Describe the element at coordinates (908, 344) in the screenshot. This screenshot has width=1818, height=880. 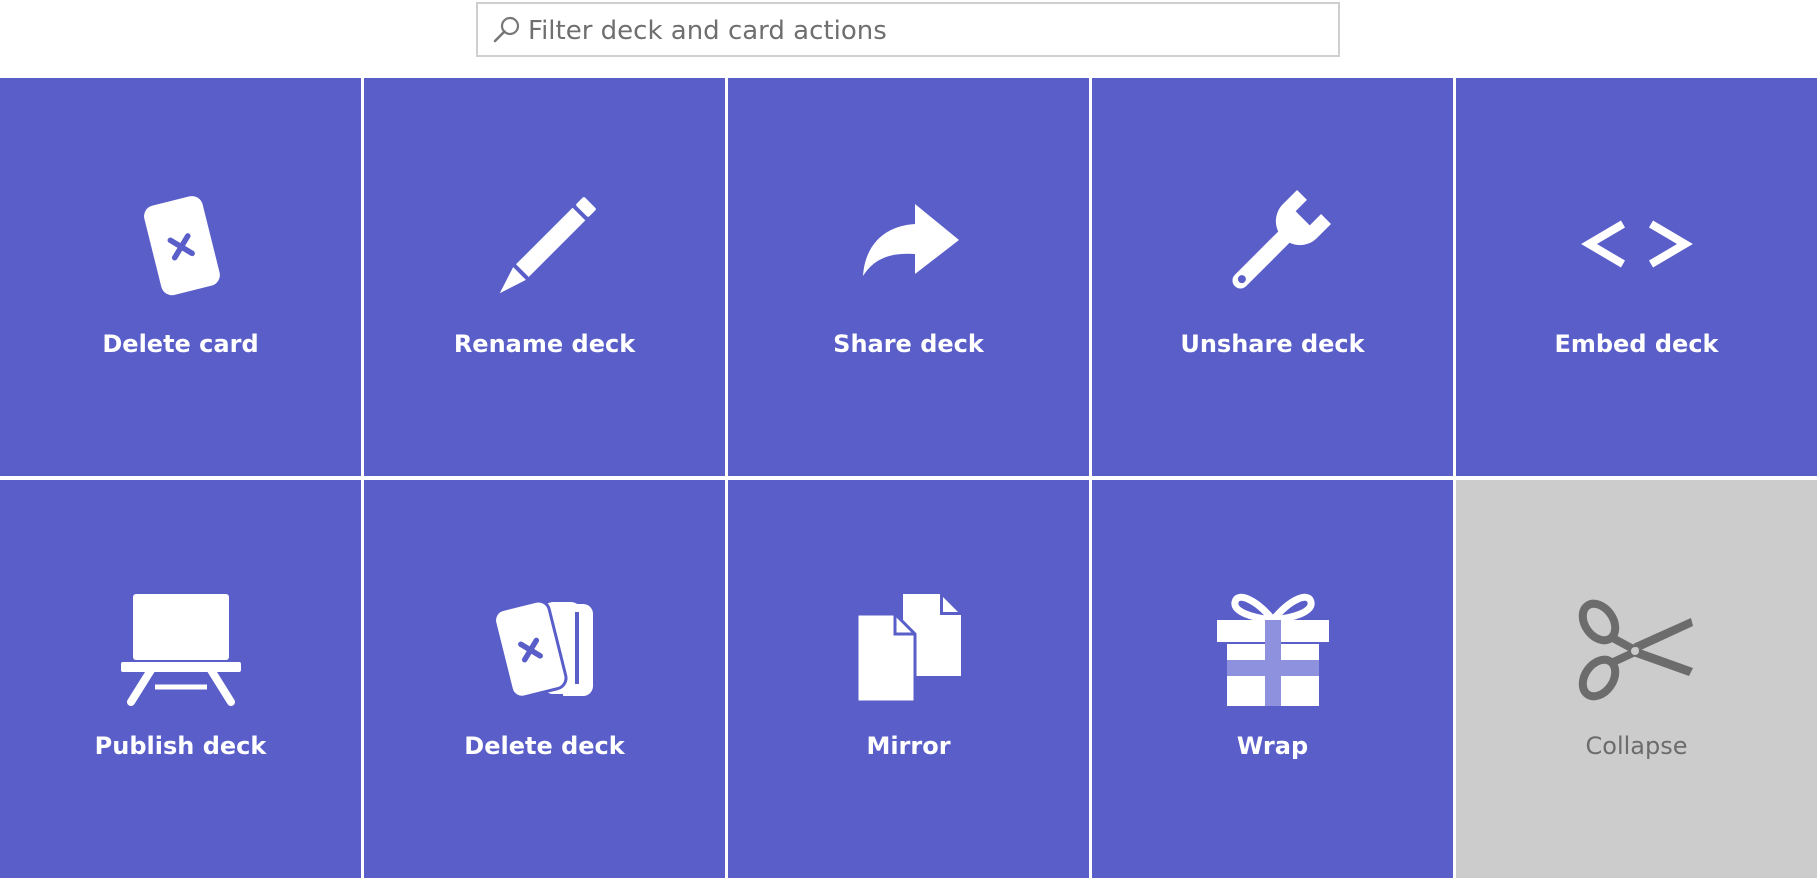
I see `share-deck-label: Share deck` at that location.